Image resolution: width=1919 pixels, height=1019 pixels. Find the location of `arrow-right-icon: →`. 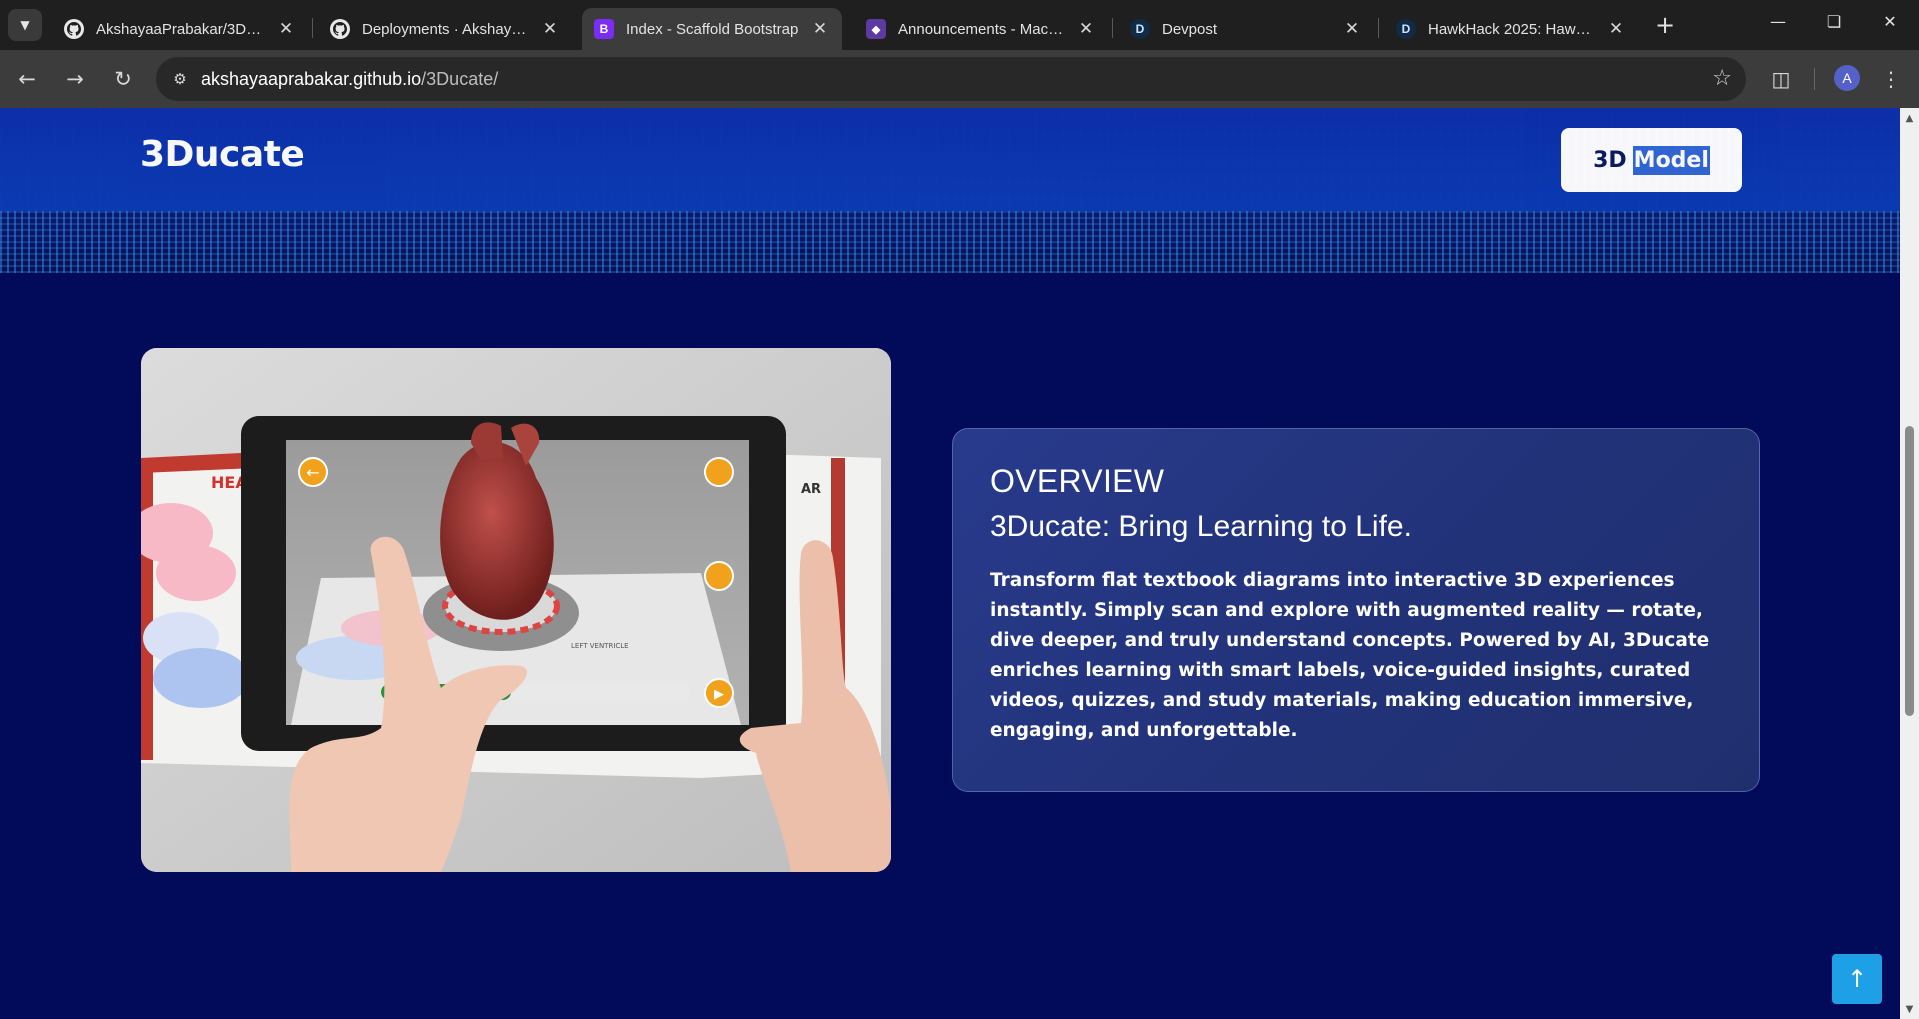

arrow-right-icon: → is located at coordinates (75, 79).